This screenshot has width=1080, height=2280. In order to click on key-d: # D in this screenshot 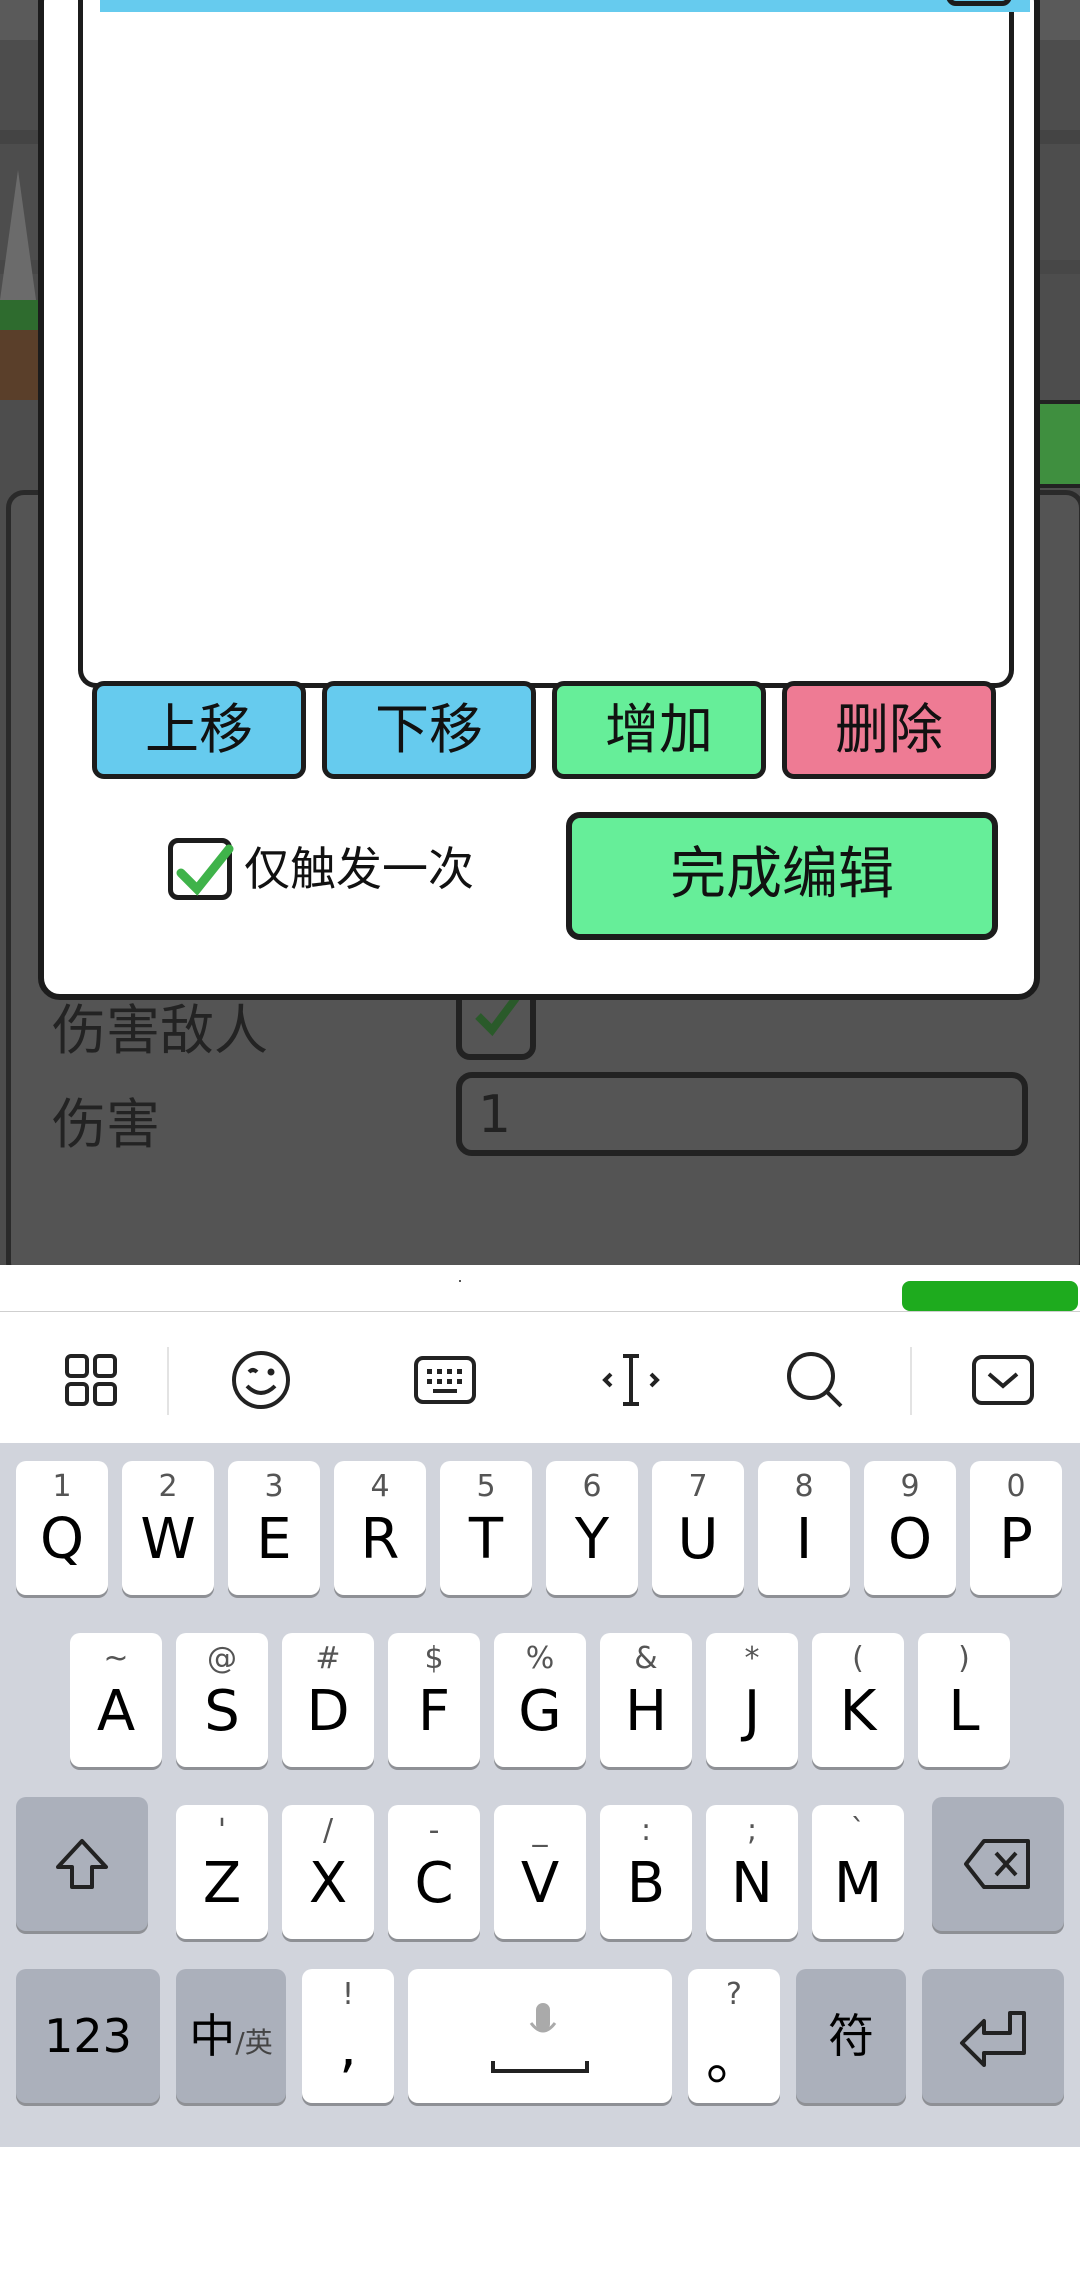, I will do `click(328, 1700)`.